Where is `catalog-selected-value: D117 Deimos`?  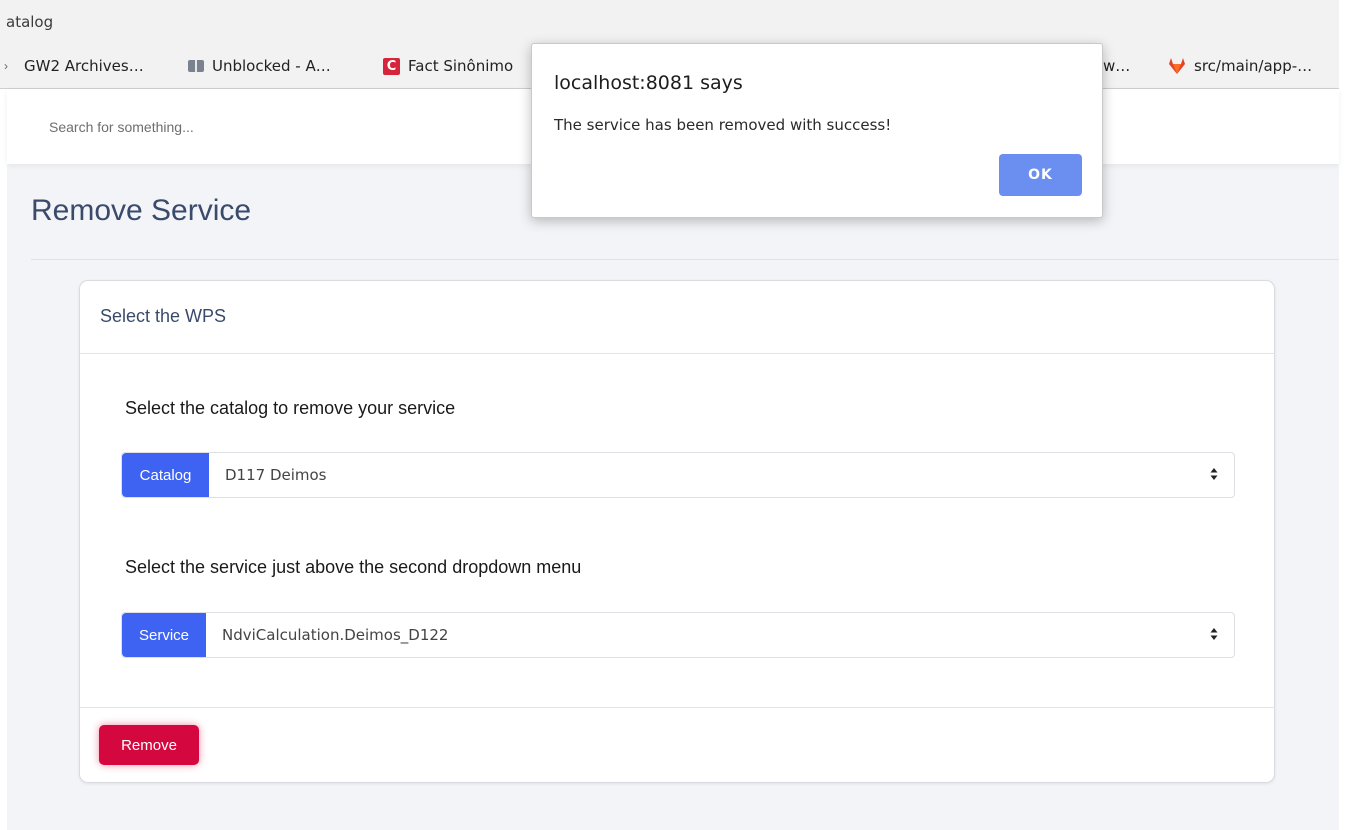
catalog-selected-value: D117 Deimos is located at coordinates (276, 475).